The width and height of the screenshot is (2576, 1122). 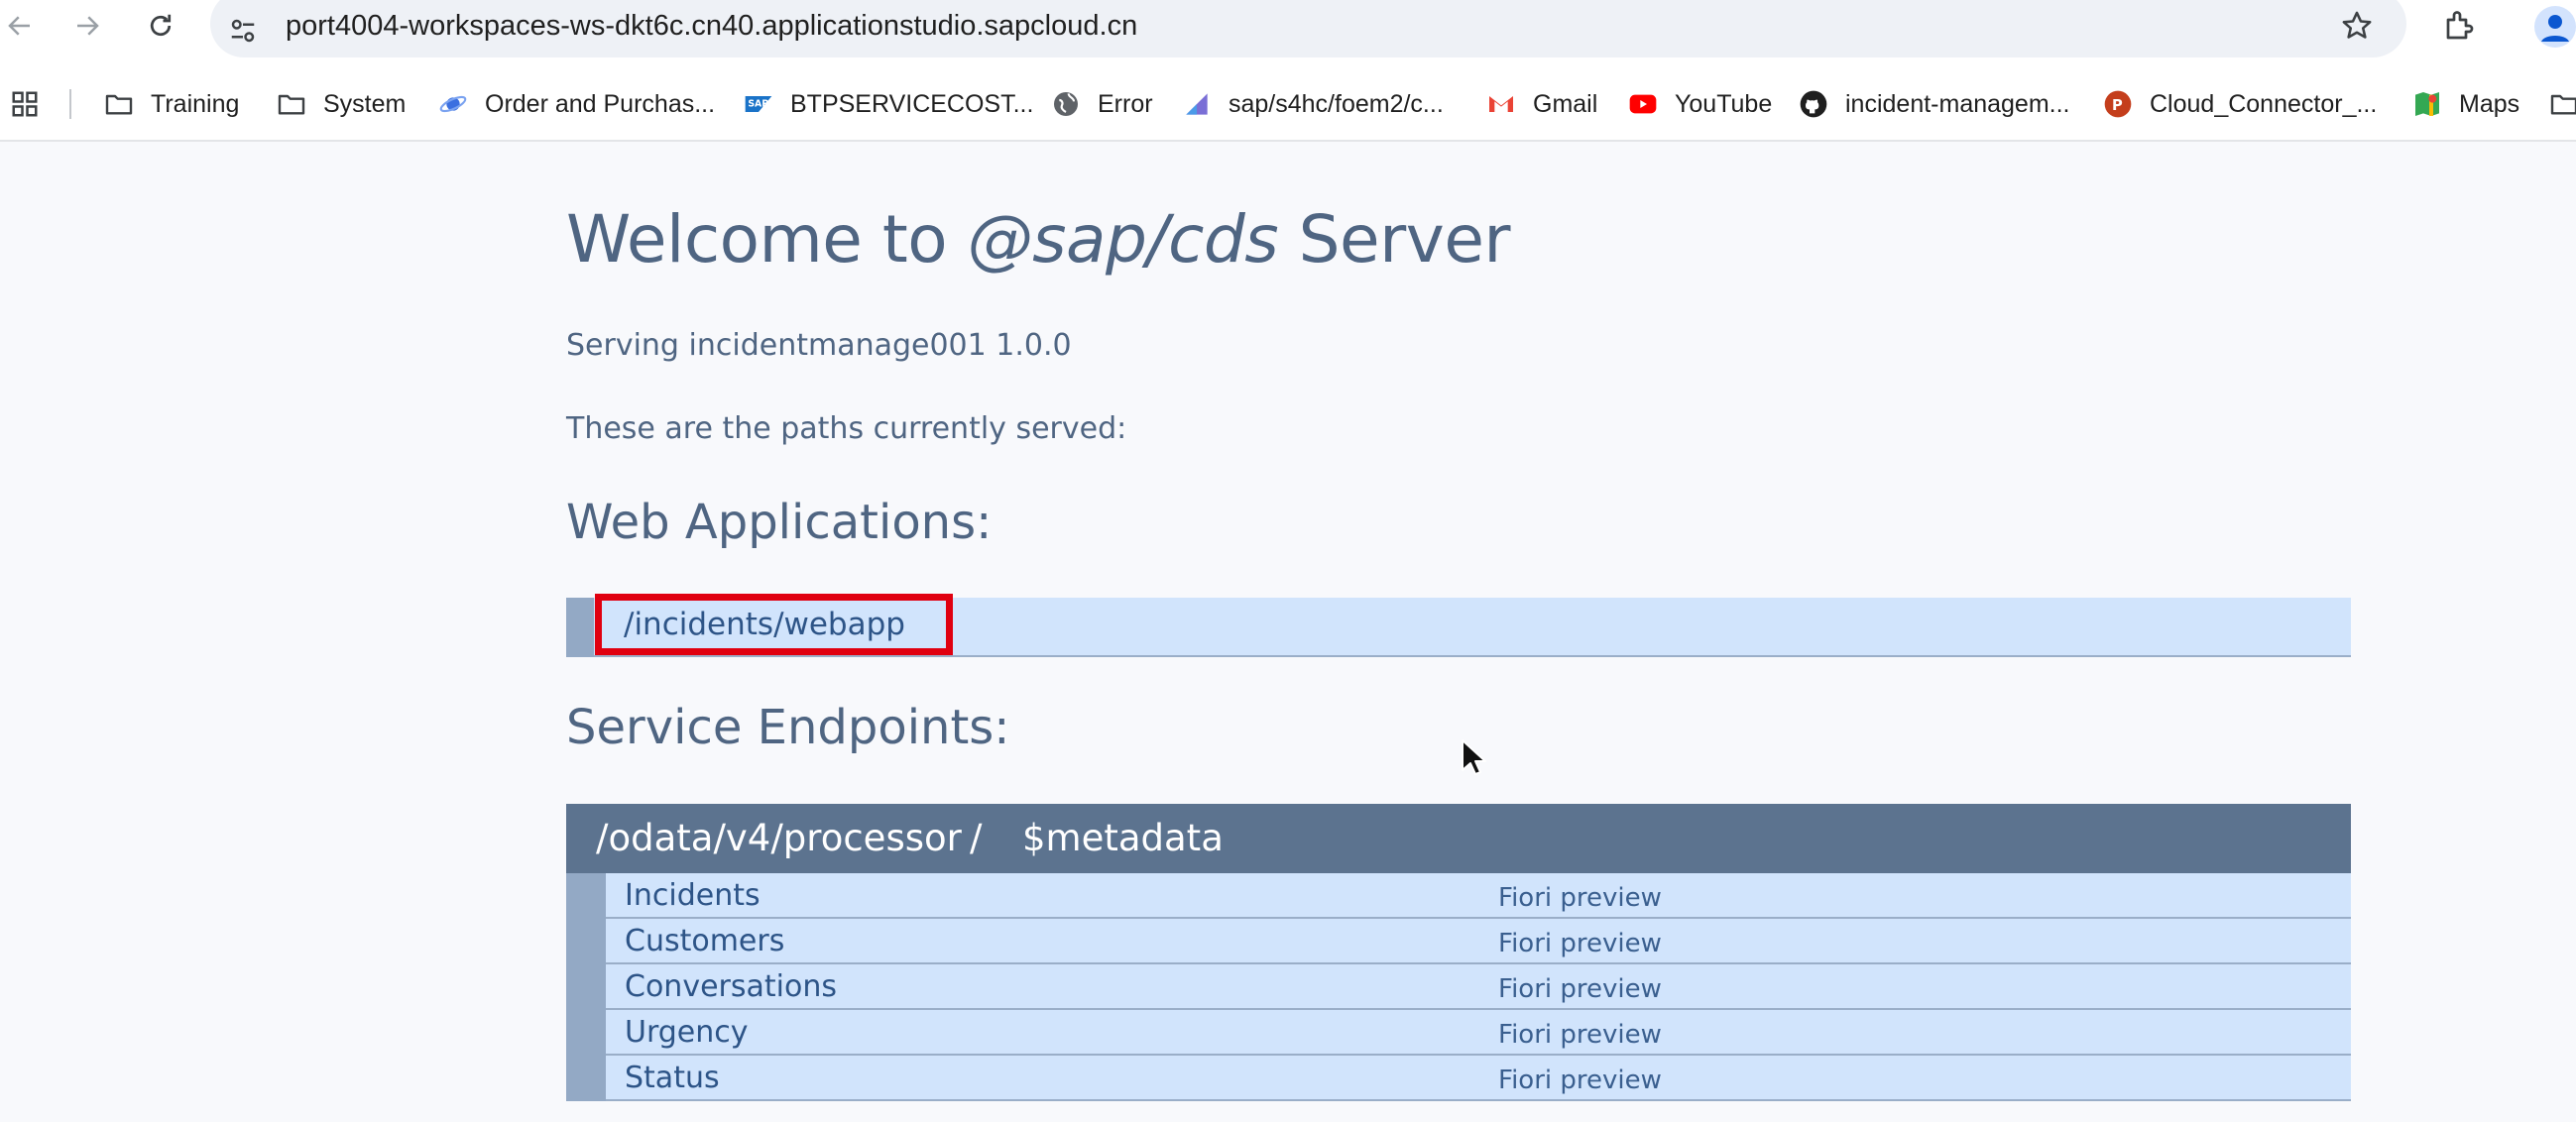 I want to click on bookmark-label: YouTube, so click(x=1724, y=104).